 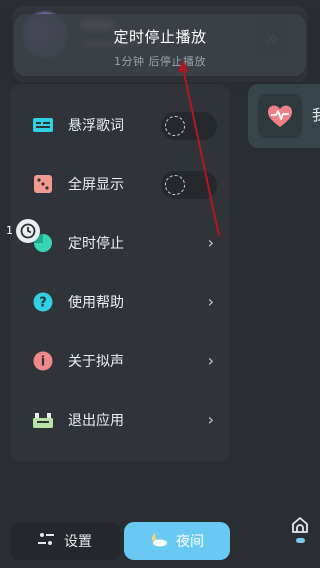 I want to click on bottom-bar: 设置 夜间, so click(x=160, y=539).